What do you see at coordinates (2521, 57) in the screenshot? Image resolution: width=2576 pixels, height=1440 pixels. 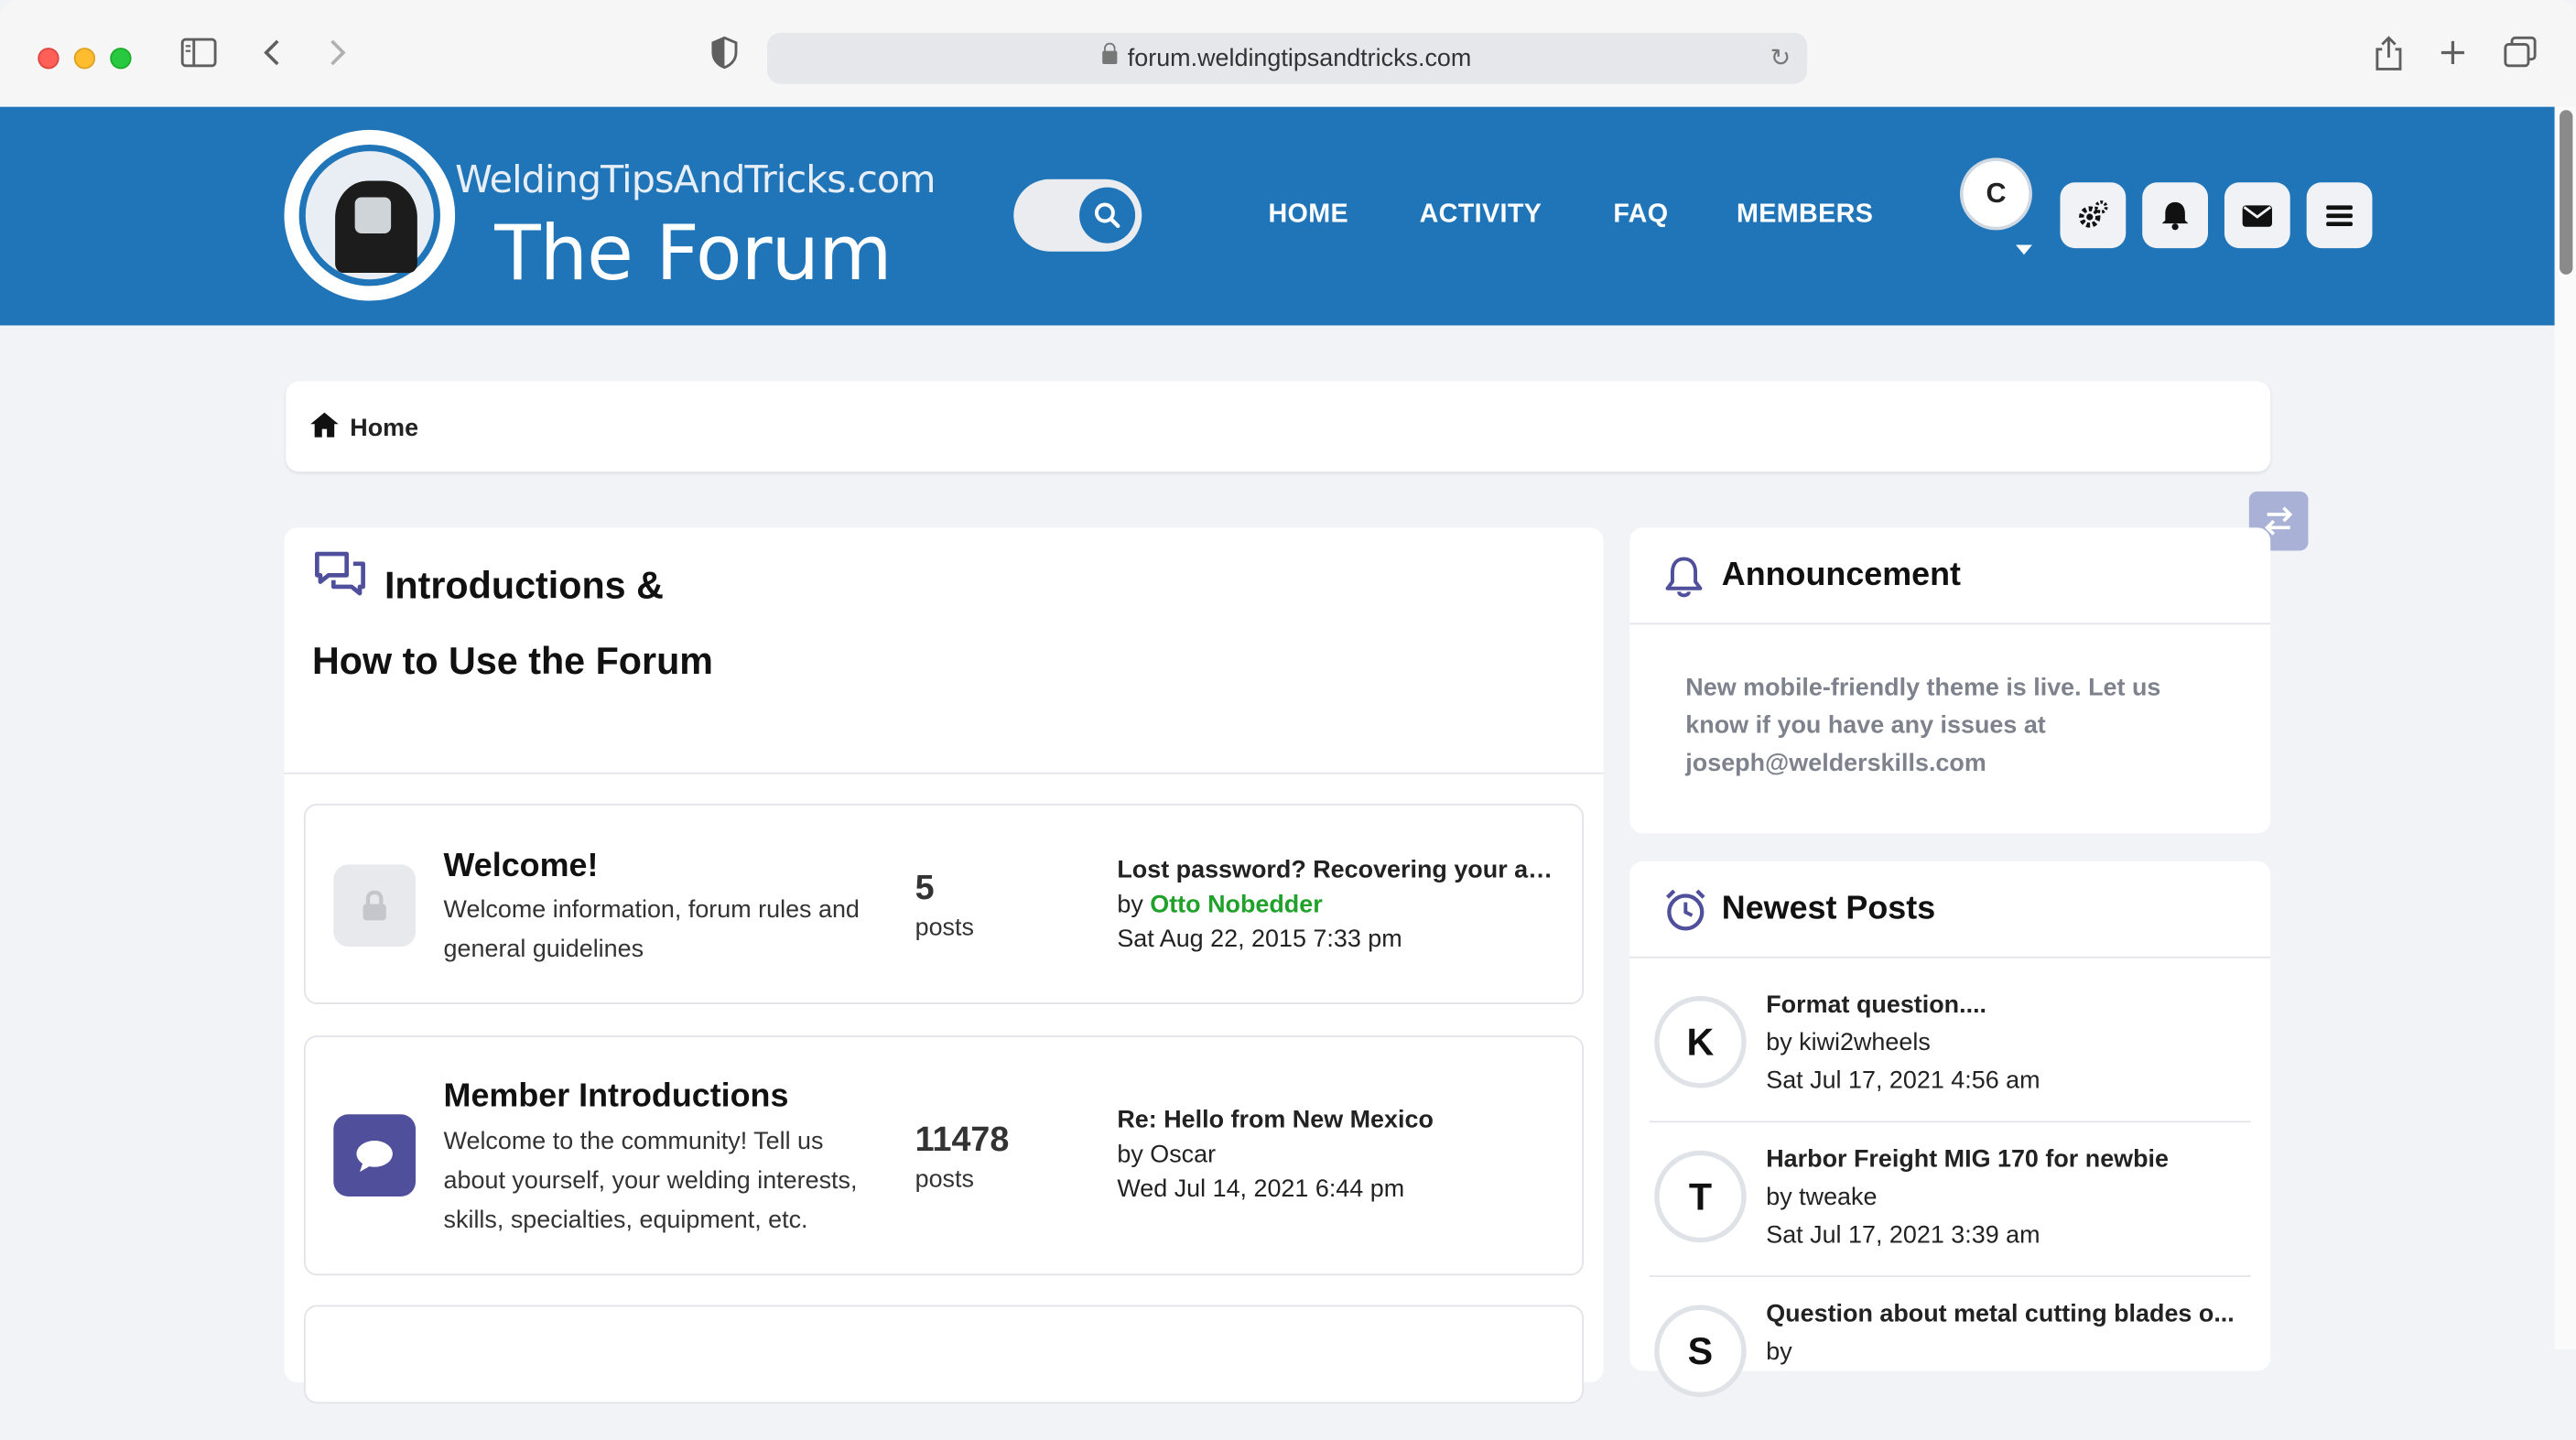 I see `tab-overview-icon` at bounding box center [2521, 57].